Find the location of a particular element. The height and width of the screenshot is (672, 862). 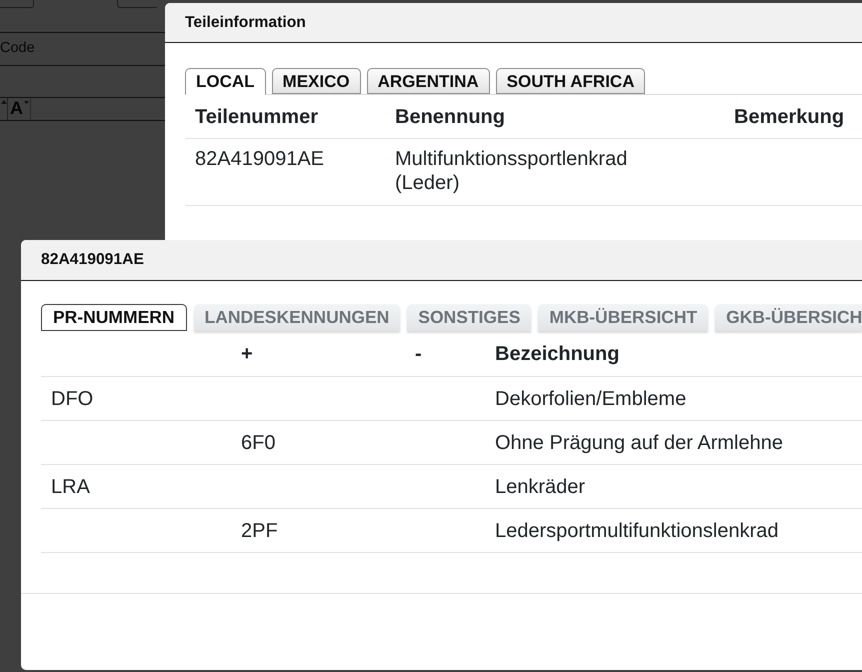

column-header: Bemerkung is located at coordinates (789, 117).